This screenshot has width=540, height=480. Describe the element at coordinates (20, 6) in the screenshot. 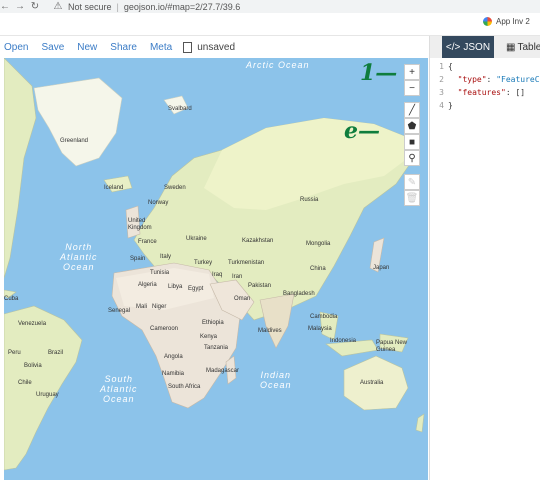

I see `forward-icon: →` at that location.